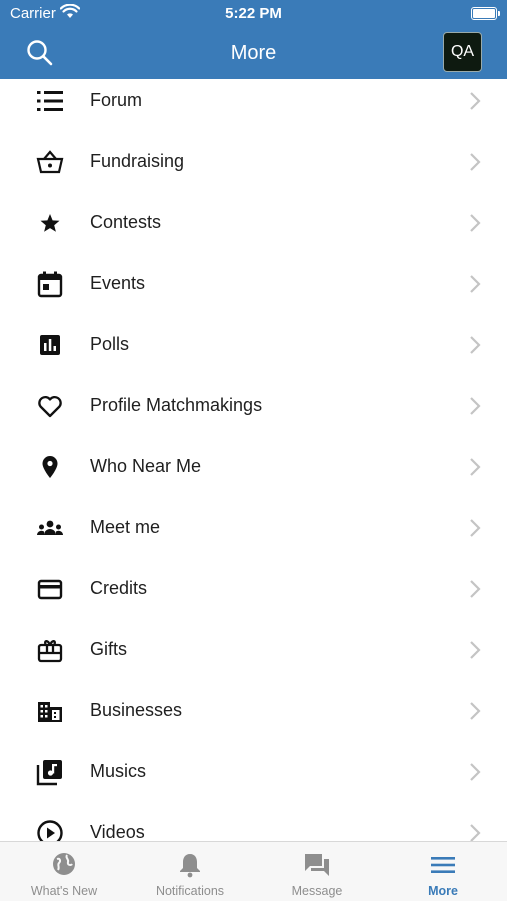 Image resolution: width=507 pixels, height=901 pixels. I want to click on status-time: 5:22 PM, so click(253, 13).